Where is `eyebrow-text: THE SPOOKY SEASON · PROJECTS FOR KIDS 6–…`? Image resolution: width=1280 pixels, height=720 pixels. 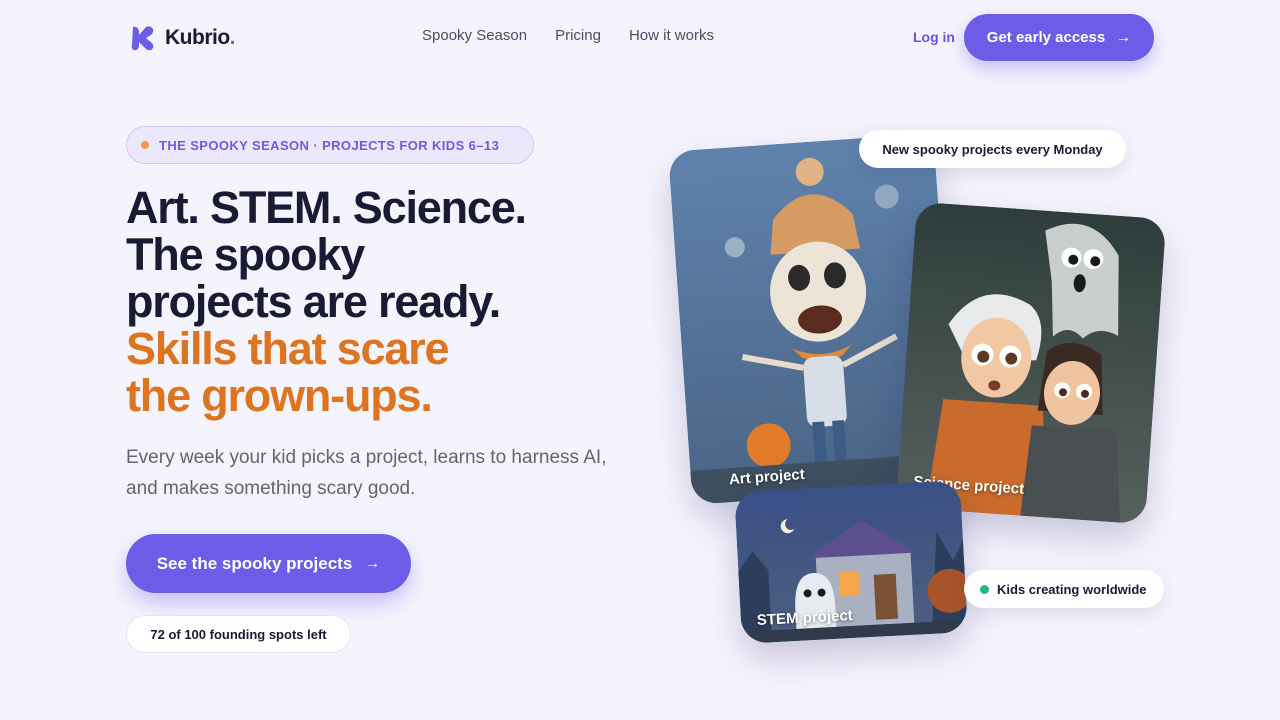
eyebrow-text: THE SPOOKY SEASON · PROJECTS FOR KIDS 6–… is located at coordinates (329, 145).